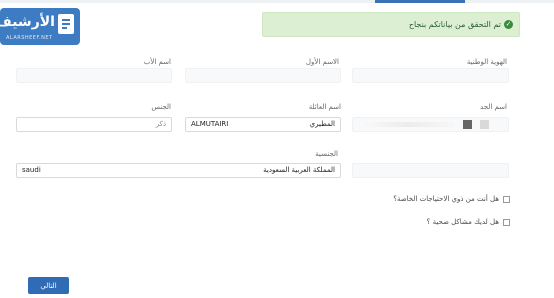  Describe the element at coordinates (486, 62) in the screenshot. I see `national-id-label: الهوية الوطنية` at that location.